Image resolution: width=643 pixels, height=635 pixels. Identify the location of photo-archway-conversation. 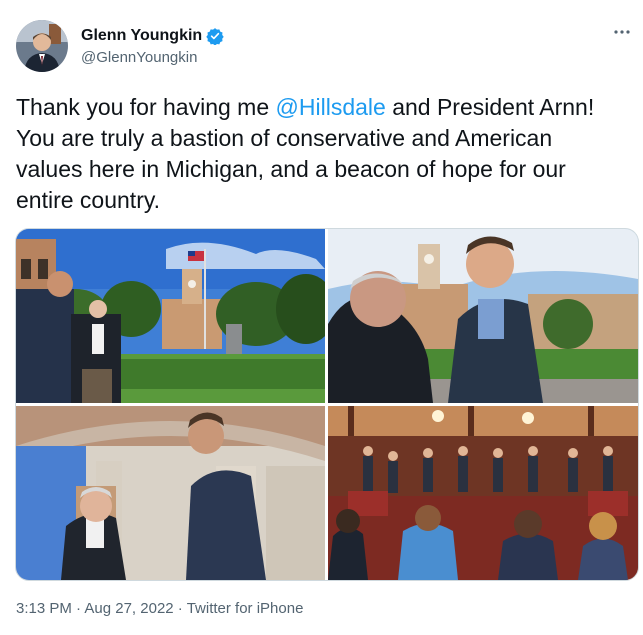
(170, 493).